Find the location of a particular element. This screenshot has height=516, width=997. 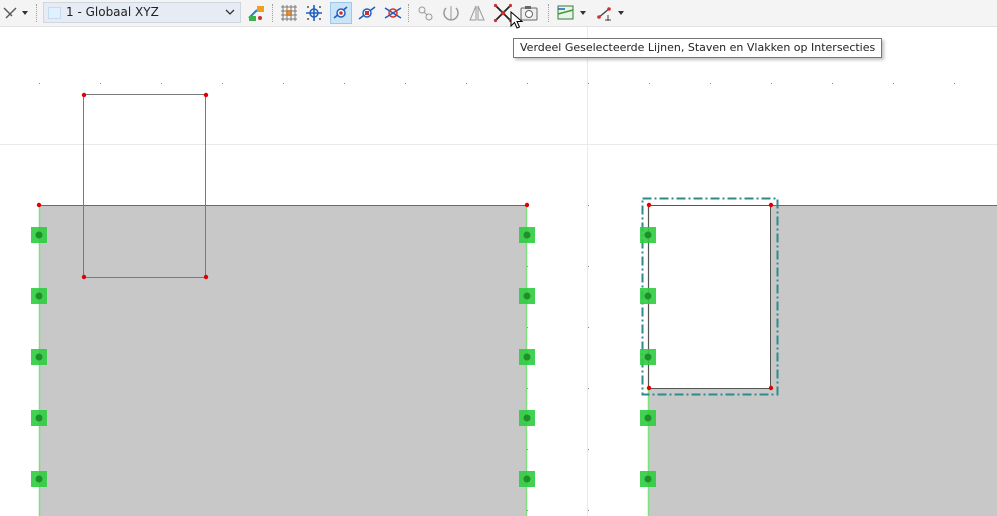

mouse-cursor-icon is located at coordinates (517, 20).